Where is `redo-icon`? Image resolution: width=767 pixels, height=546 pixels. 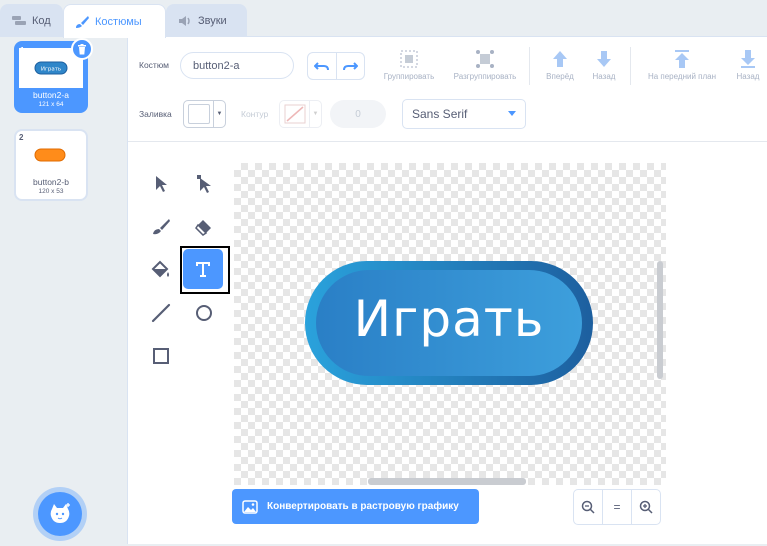
redo-icon is located at coordinates (351, 66).